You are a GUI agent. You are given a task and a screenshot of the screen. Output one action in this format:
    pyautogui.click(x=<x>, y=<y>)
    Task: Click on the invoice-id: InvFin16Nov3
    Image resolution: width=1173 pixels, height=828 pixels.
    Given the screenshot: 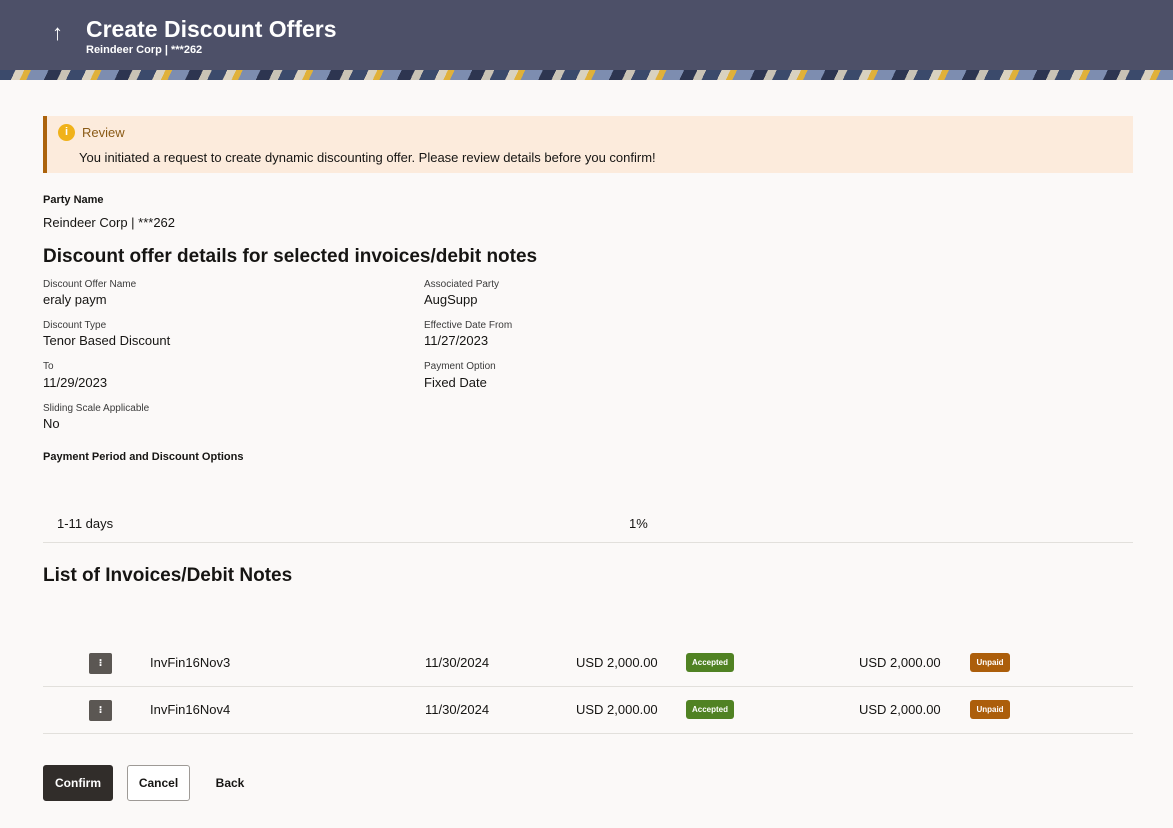 What is the action you would take?
    pyautogui.click(x=190, y=662)
    